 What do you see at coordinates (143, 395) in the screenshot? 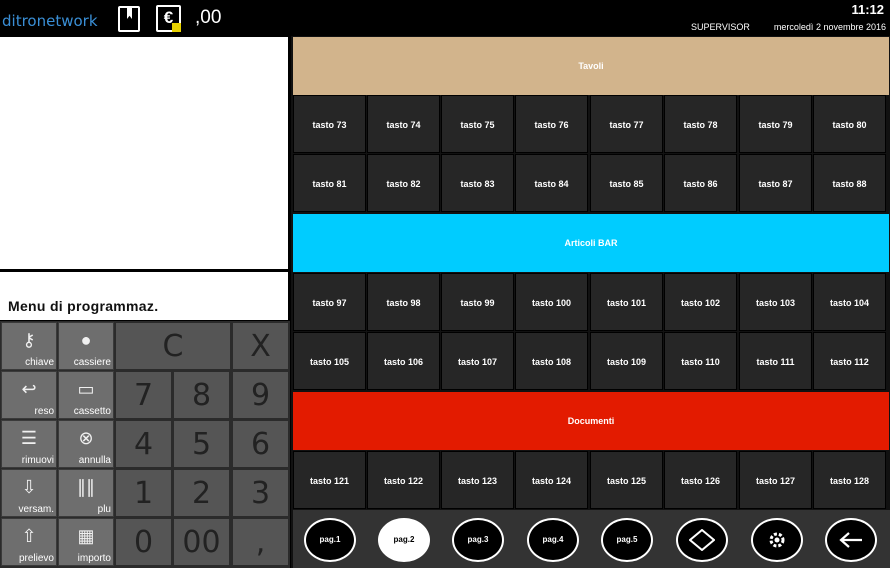
I see `key-7: 7` at bounding box center [143, 395].